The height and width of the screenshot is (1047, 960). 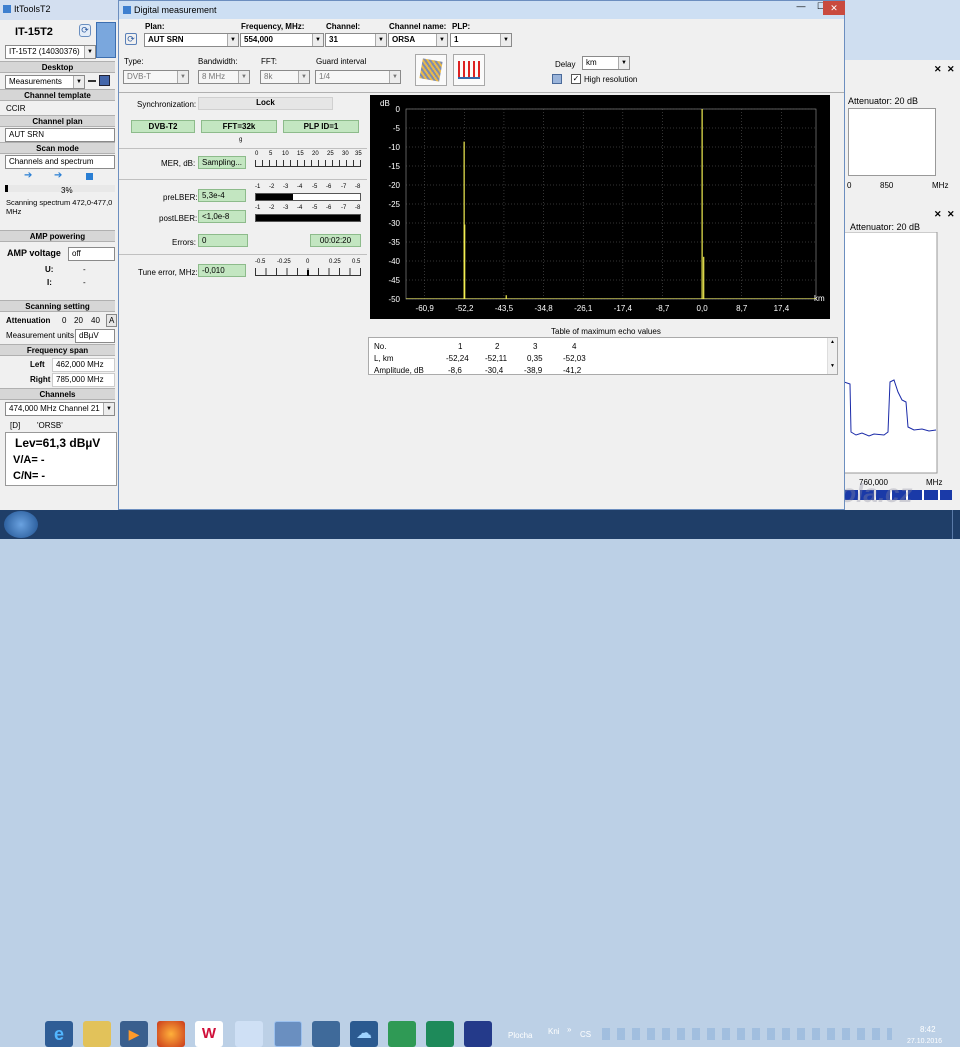 What do you see at coordinates (78, 320) in the screenshot?
I see `attenuation-option-20: 20` at bounding box center [78, 320].